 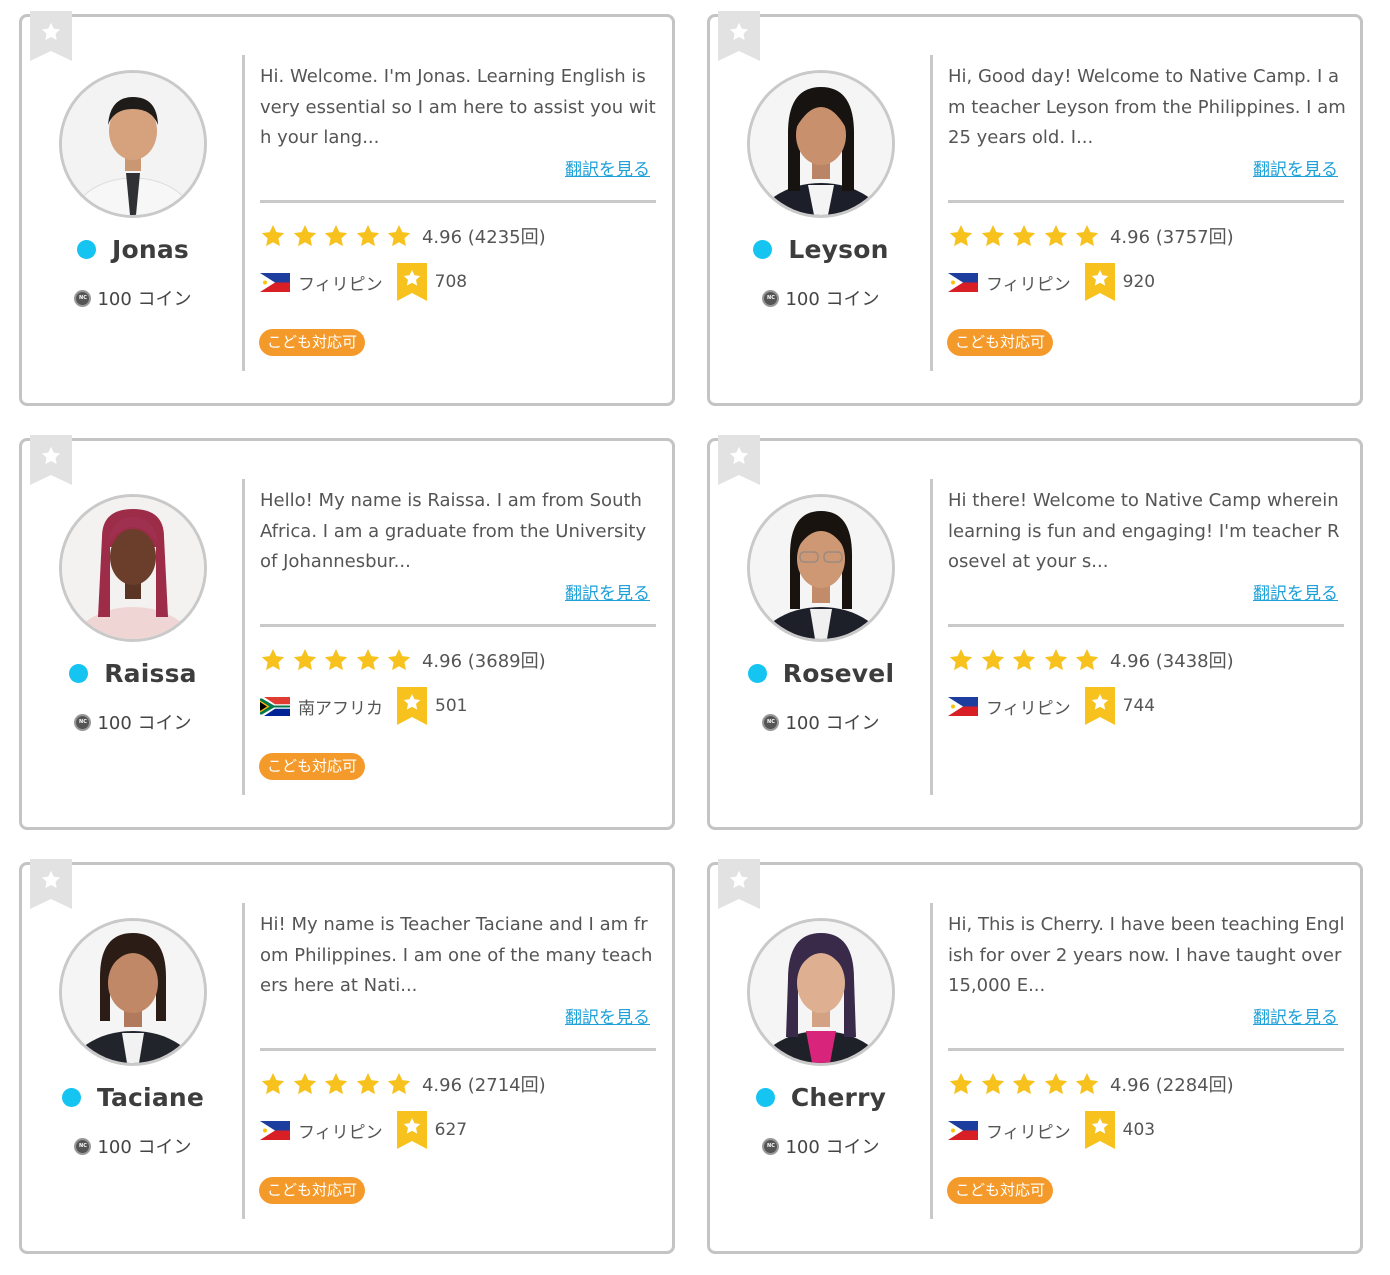 I want to click on country-row: フィリピン 708, so click(x=363, y=282).